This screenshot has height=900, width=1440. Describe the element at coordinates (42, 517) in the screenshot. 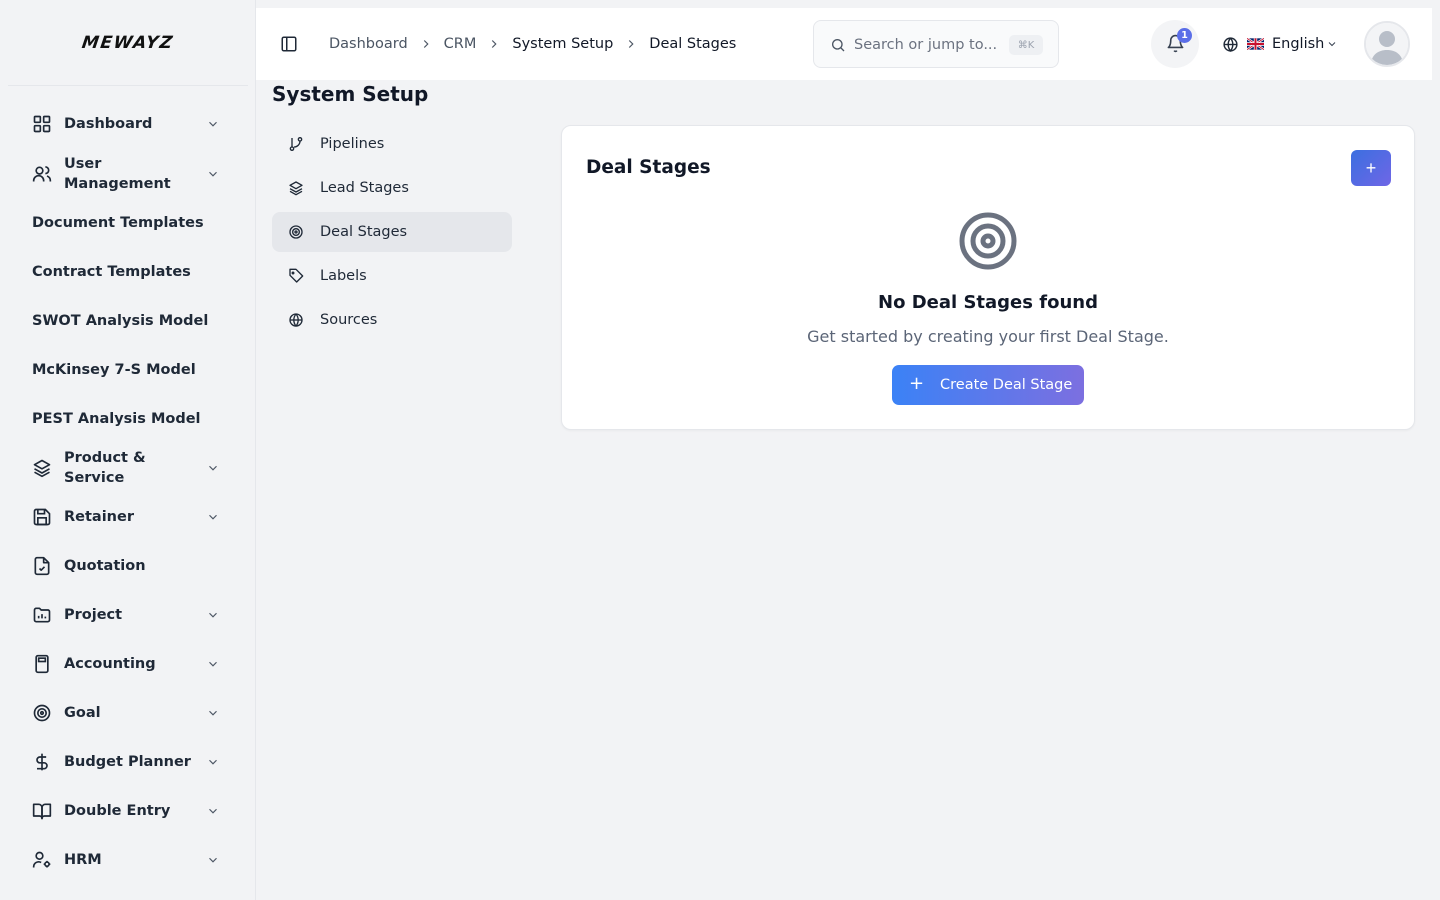

I see `save-icon` at that location.